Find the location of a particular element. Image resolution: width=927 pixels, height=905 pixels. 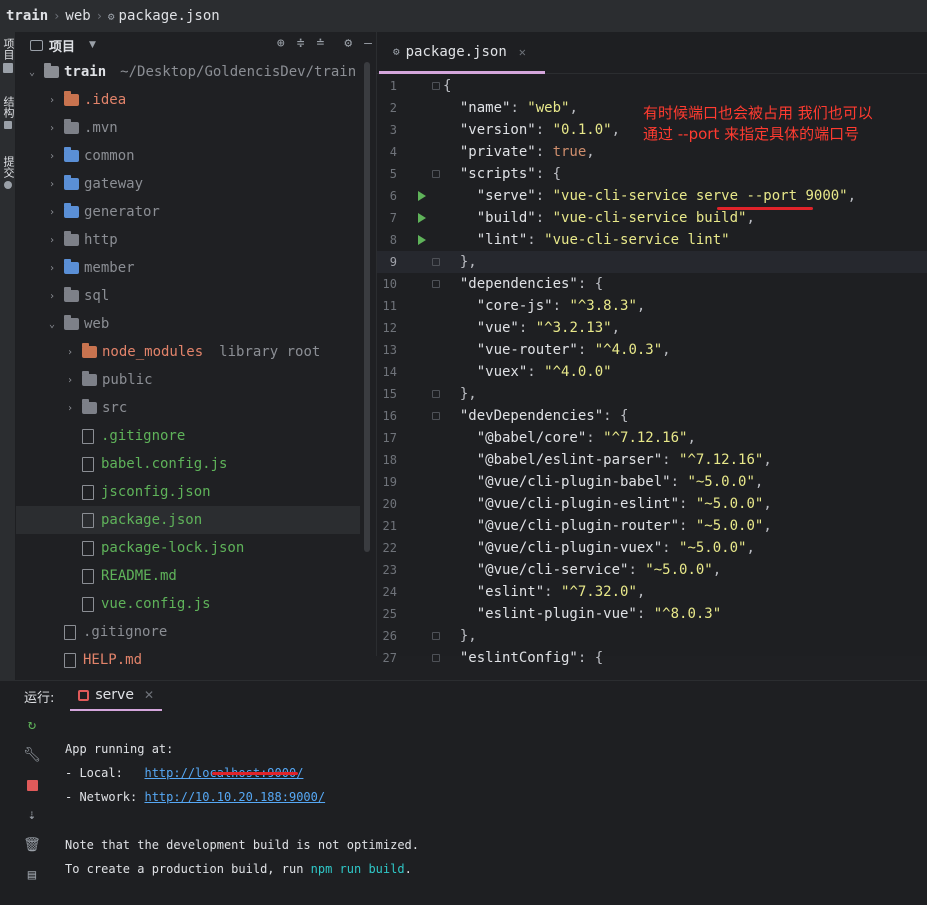

code-line: 16 "devDependencies": { is located at coordinates (652, 416).